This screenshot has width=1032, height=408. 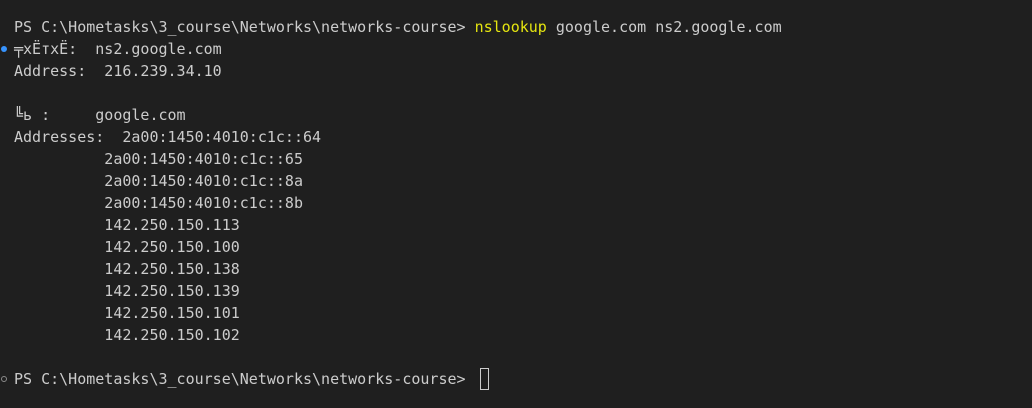 I want to click on address-item: 2a00:1450:4010:c1c::65, so click(x=158, y=159).